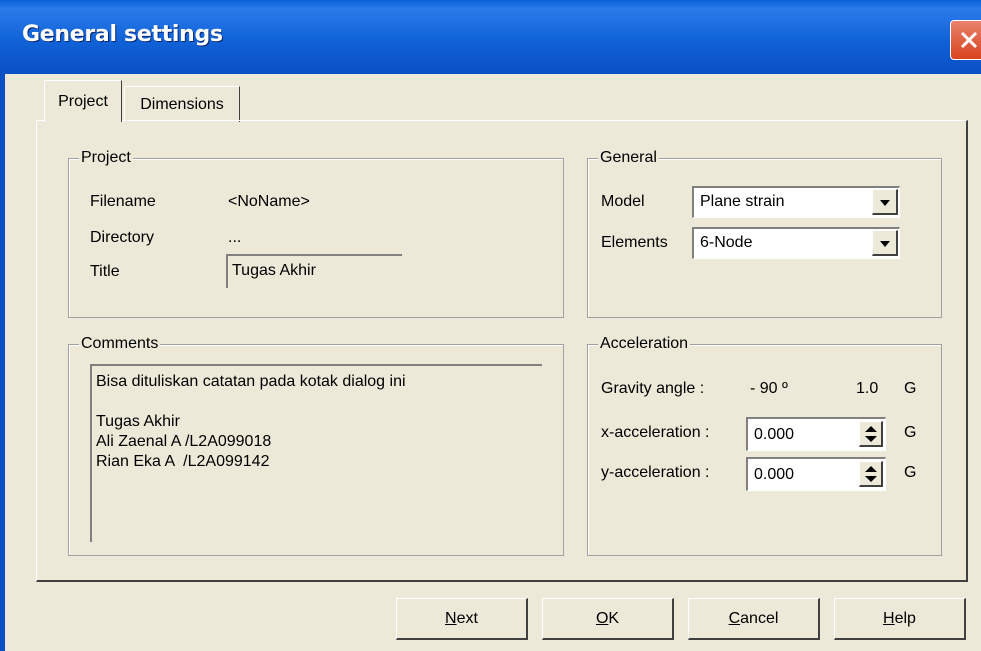 This screenshot has width=981, height=651. What do you see at coordinates (106, 158) in the screenshot?
I see `project-legend: Project` at bounding box center [106, 158].